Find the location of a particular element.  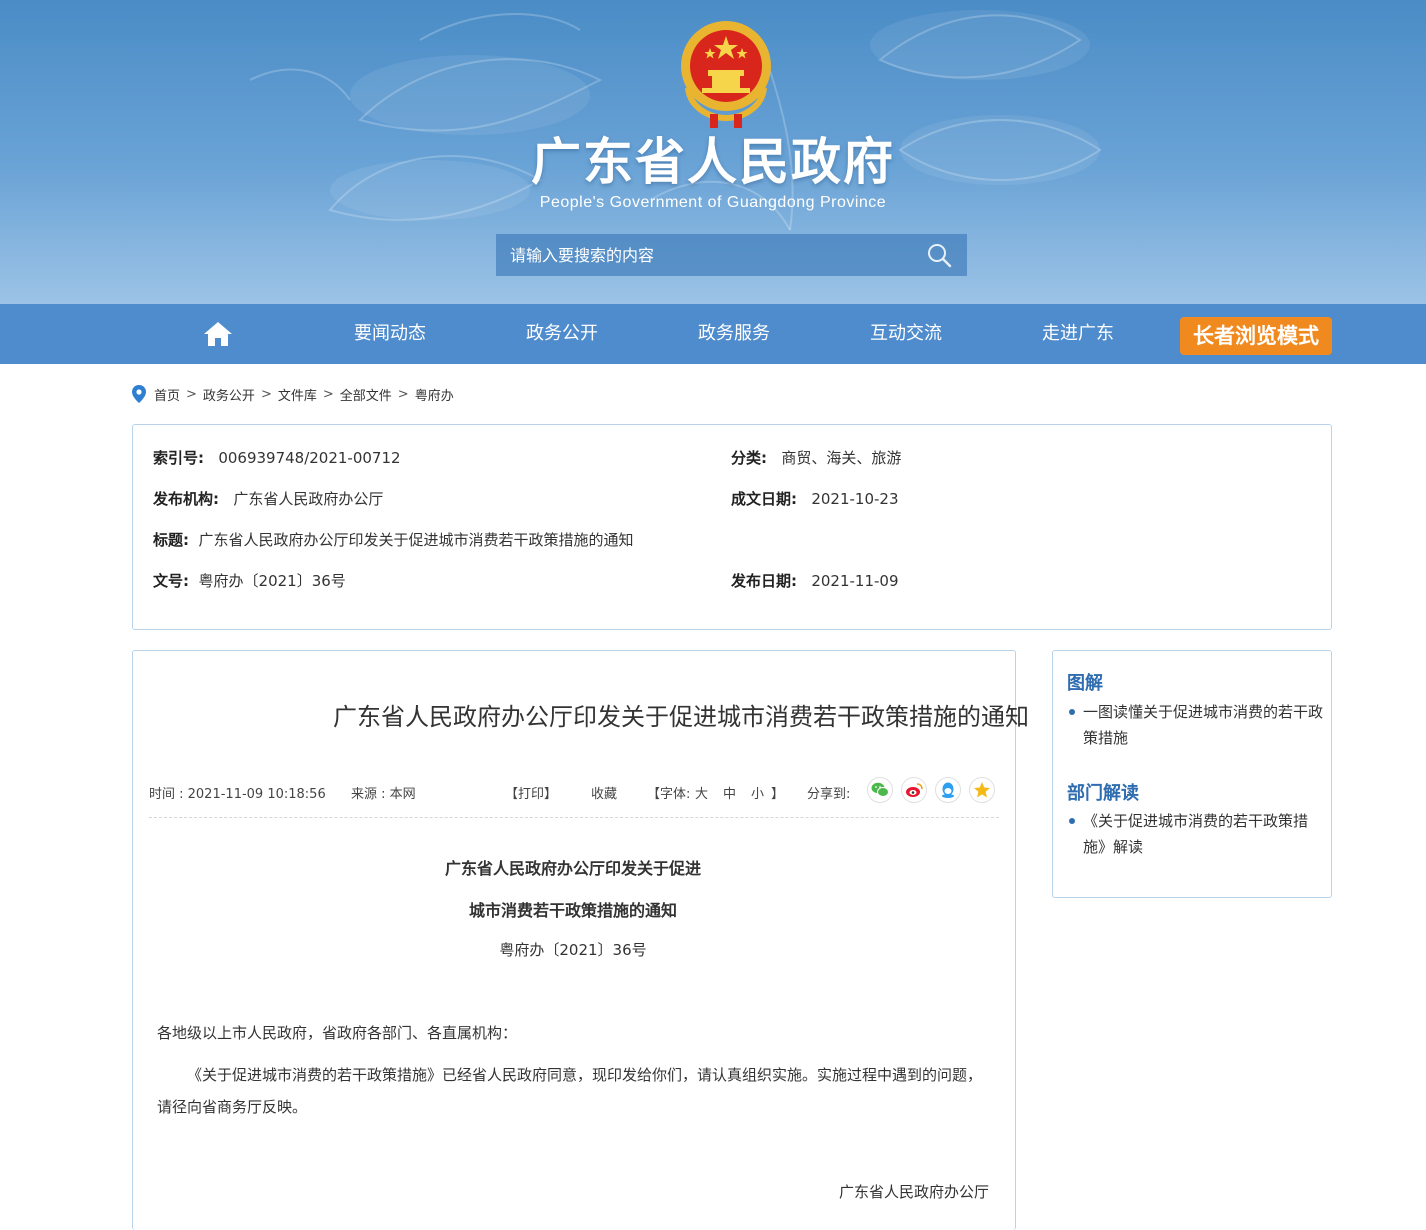

article-title: 广东省人民政府办公厅印发关于促进城市消费若干政策措施的通知 is located at coordinates (681, 717).